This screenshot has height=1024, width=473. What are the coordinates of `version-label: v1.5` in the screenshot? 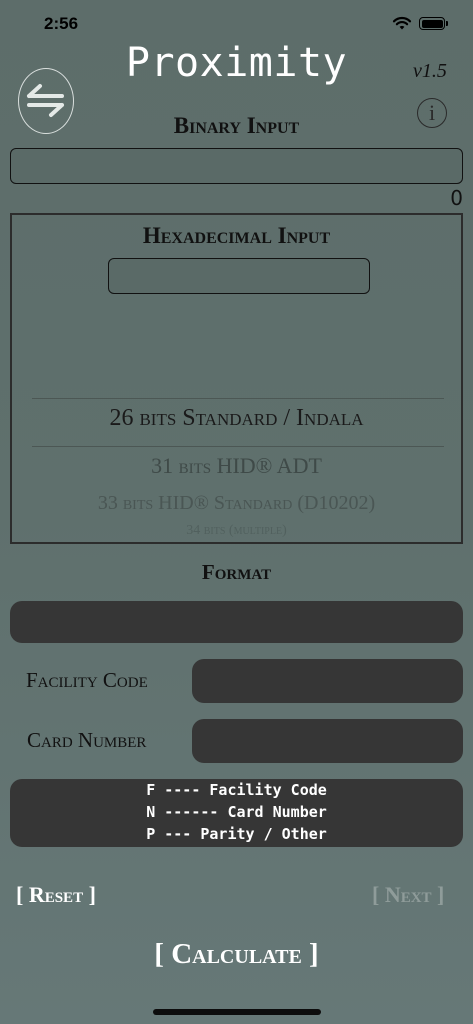 It's located at (430, 71).